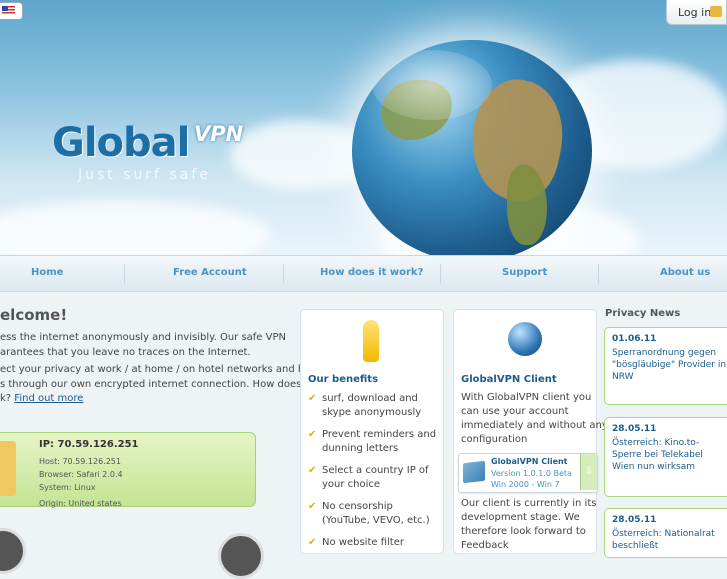  Describe the element at coordinates (623, 377) in the screenshot. I see `news-line: NRW` at that location.